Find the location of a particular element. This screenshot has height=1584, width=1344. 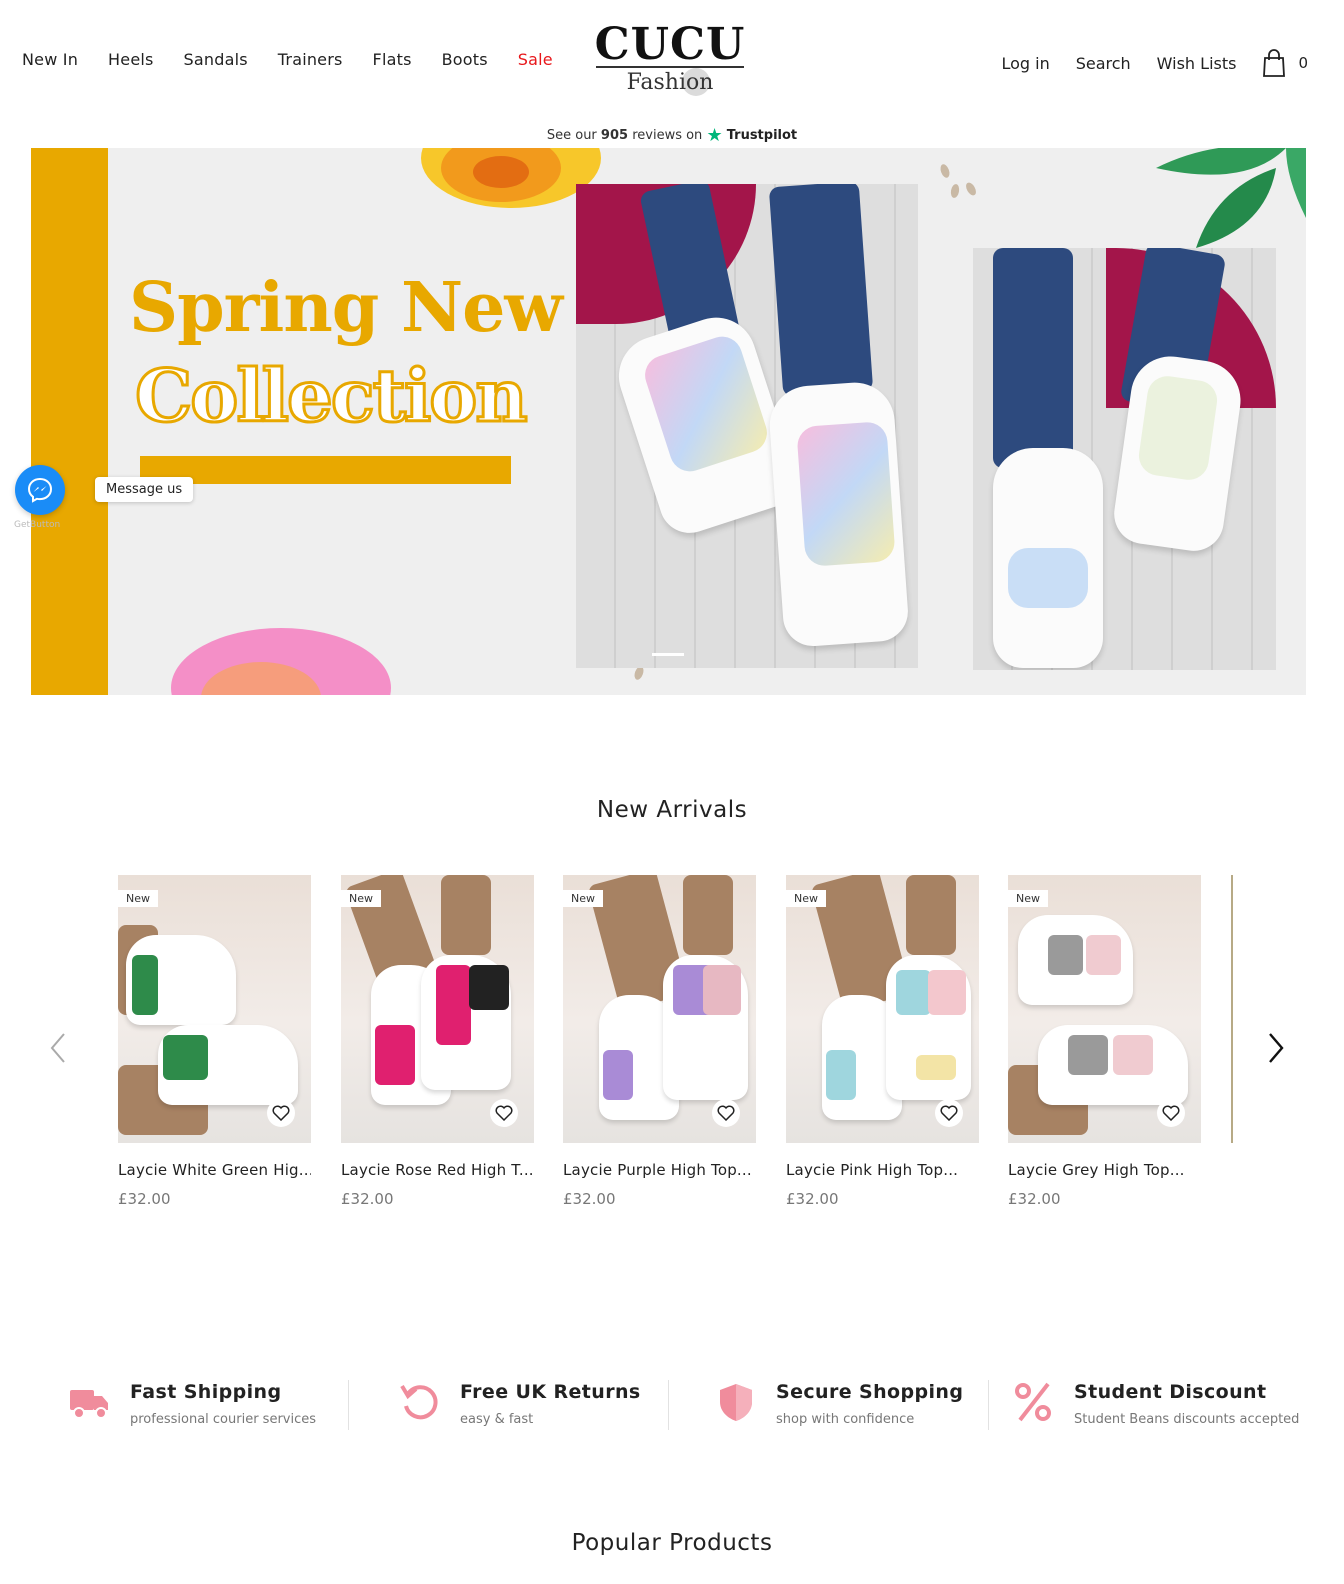

yellow-flower-illustration is located at coordinates (511, 178).